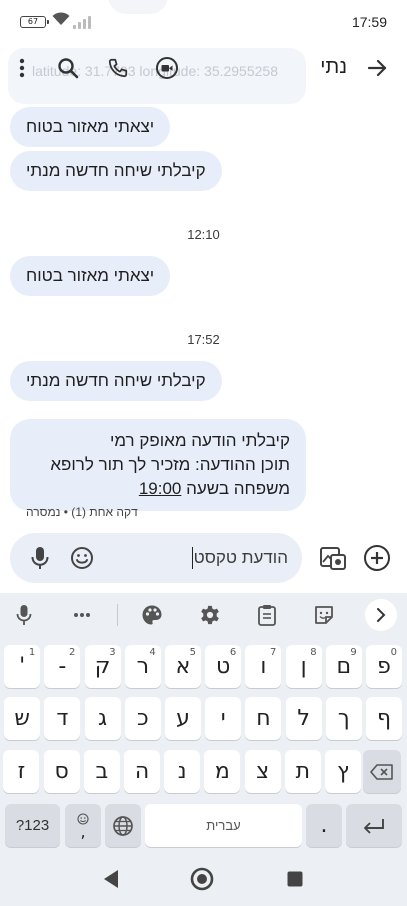  What do you see at coordinates (302, 771) in the screenshot?
I see `letter-key: ת` at bounding box center [302, 771].